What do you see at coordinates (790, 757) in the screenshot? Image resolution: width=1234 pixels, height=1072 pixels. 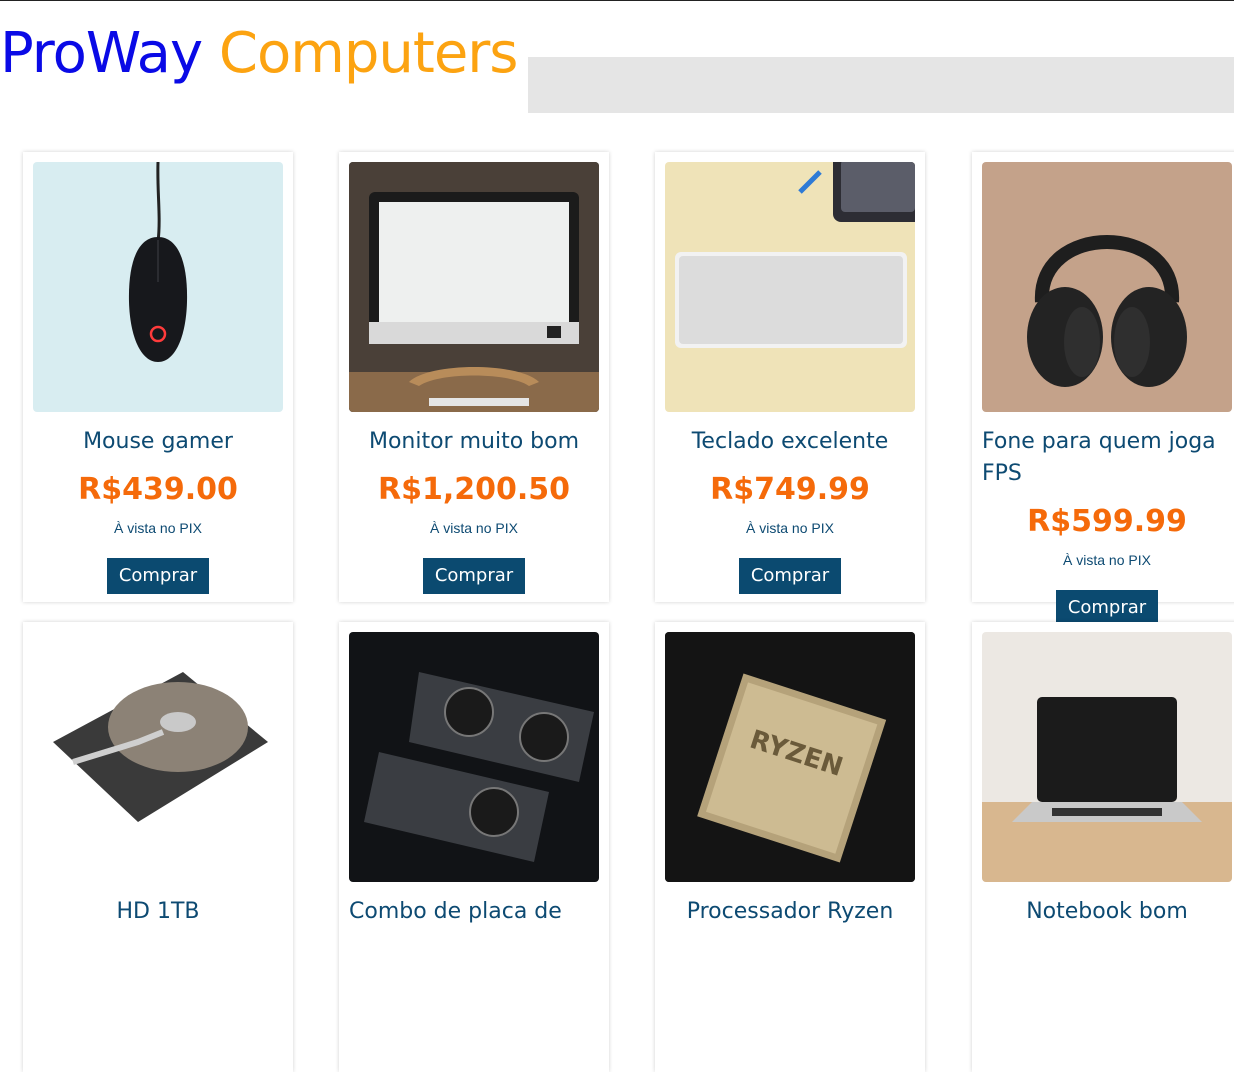 I see `ryzen-cpu-image: RYZEN` at bounding box center [790, 757].